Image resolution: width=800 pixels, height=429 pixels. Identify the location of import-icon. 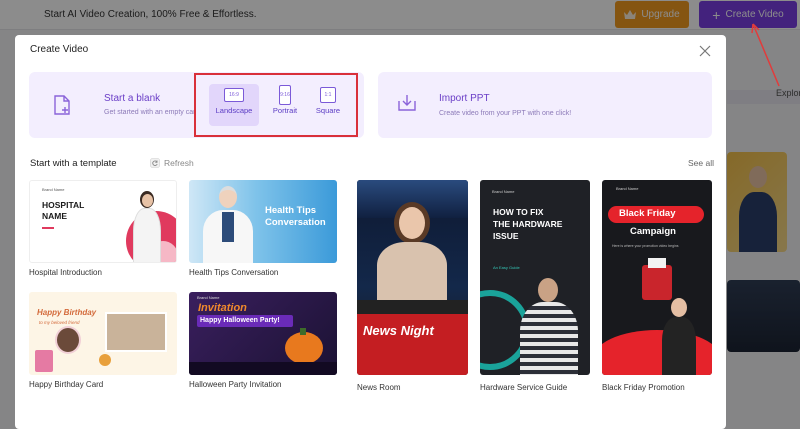
(407, 103).